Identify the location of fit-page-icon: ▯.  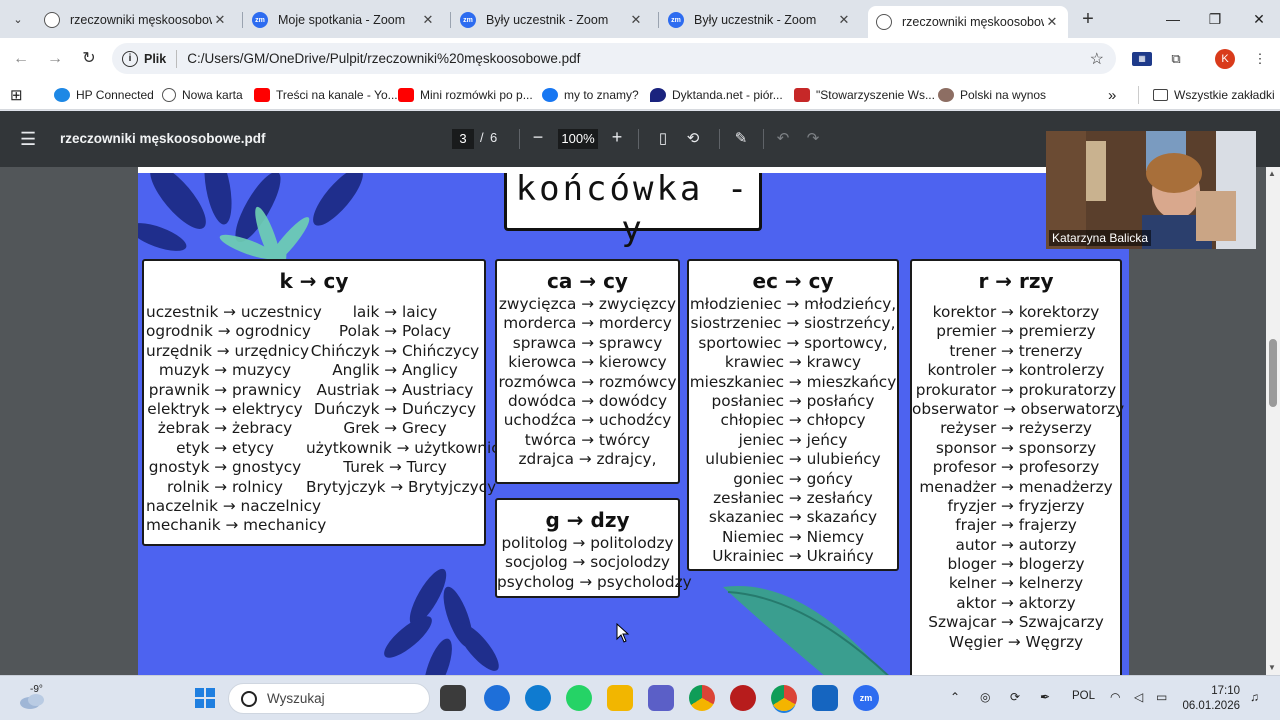
(663, 138).